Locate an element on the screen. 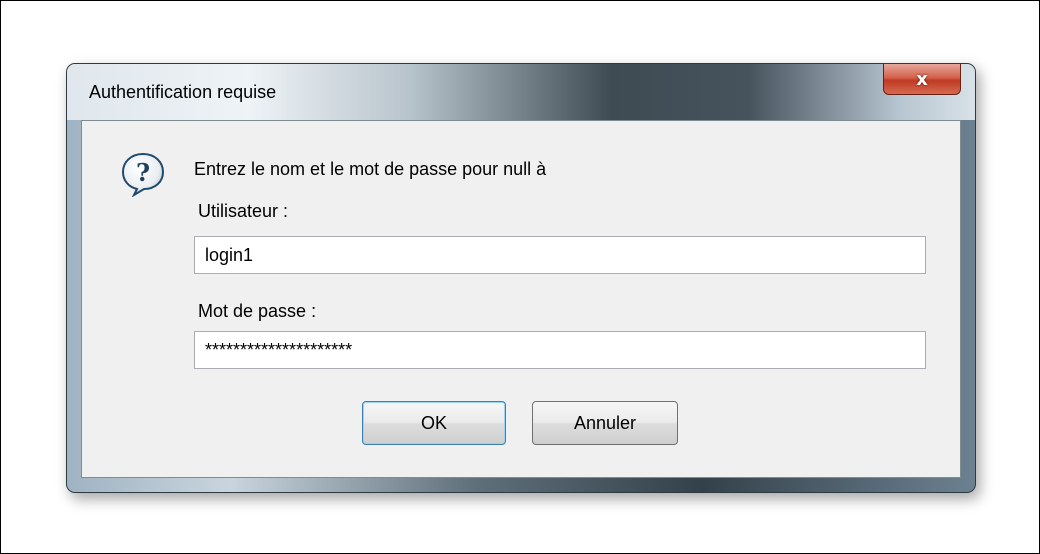 Image resolution: width=1040 pixels, height=554 pixels. close-icon: x is located at coordinates (922, 79).